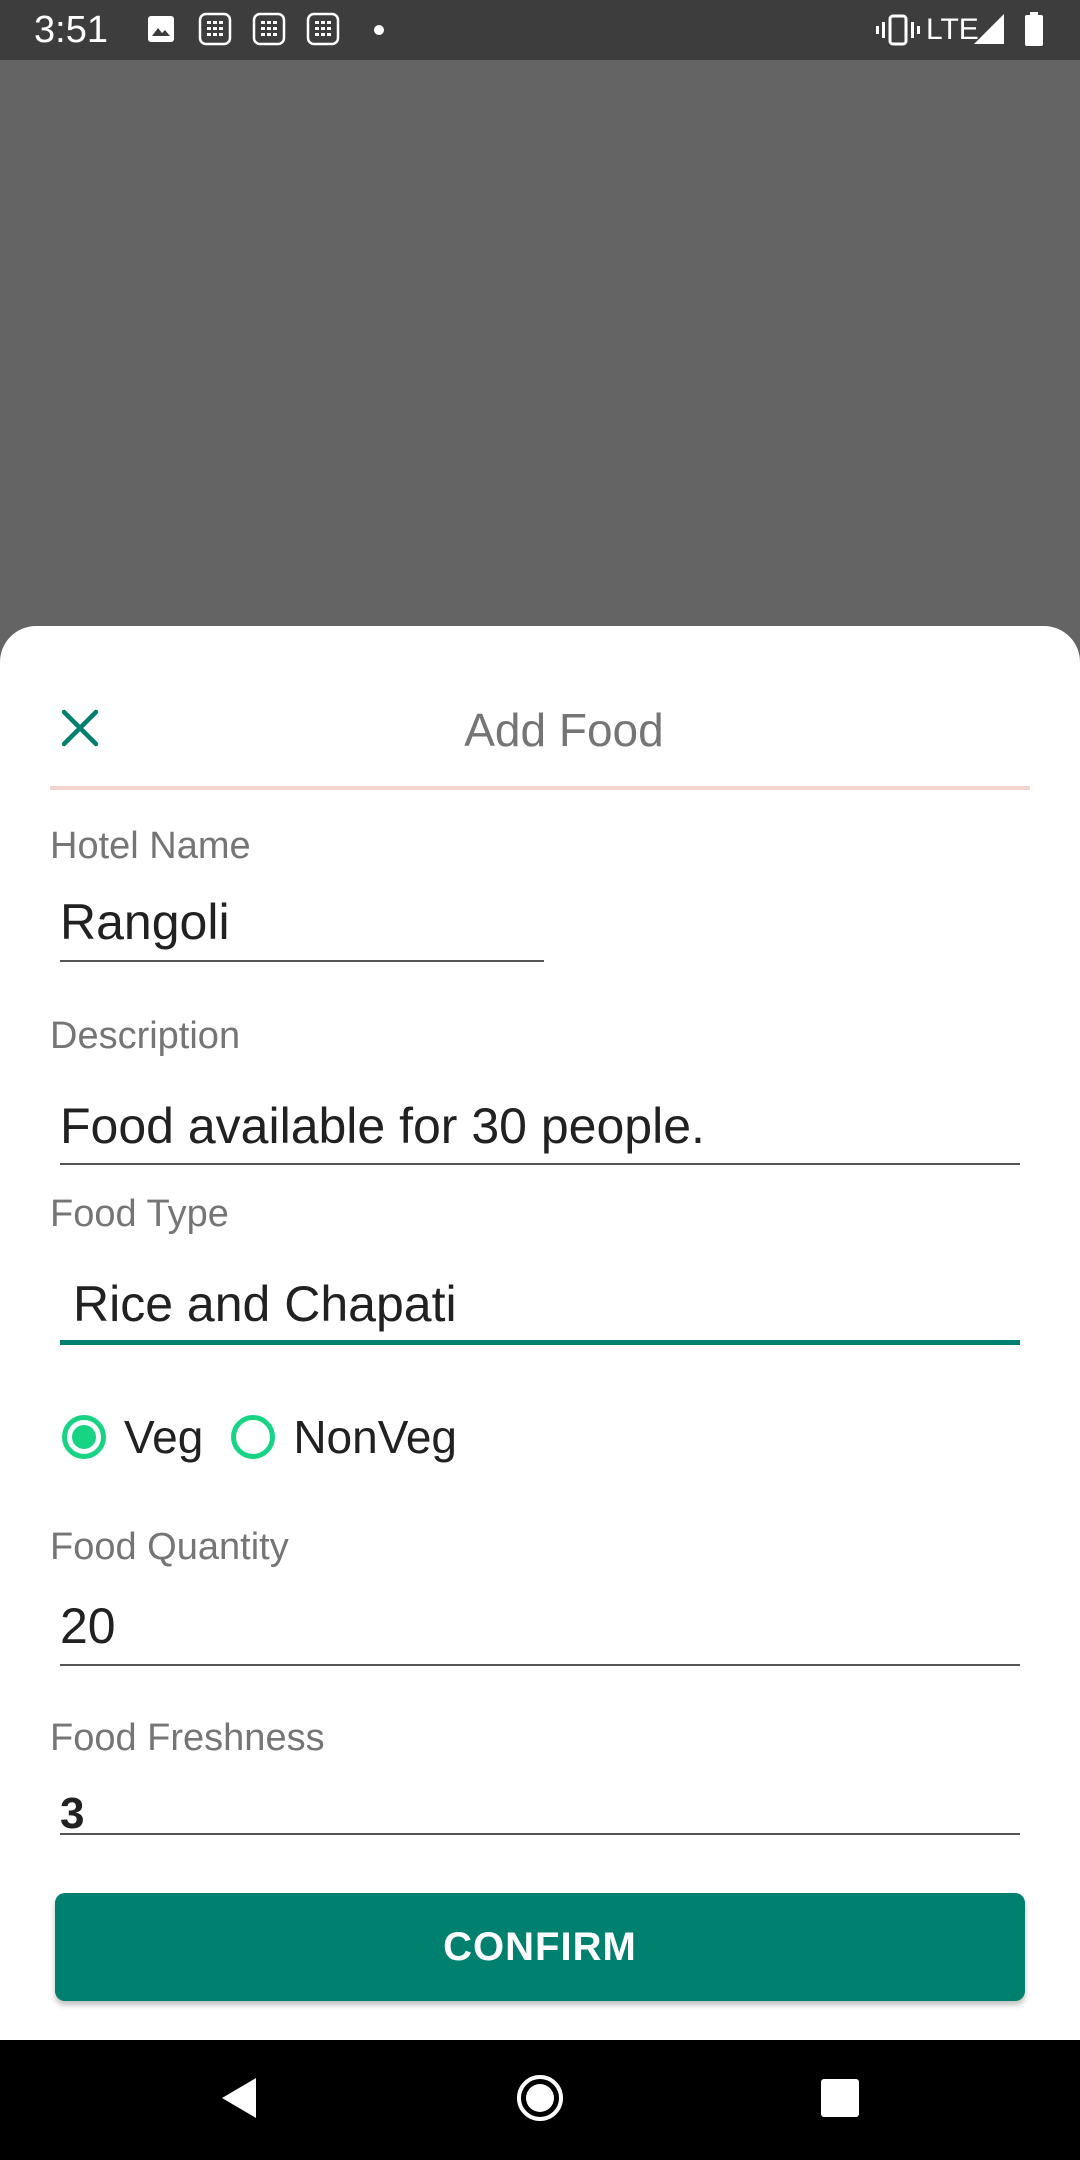 This screenshot has width=1080, height=2160. Describe the element at coordinates (265, 1304) in the screenshot. I see `food-type-input: Rice and Chapati` at that location.